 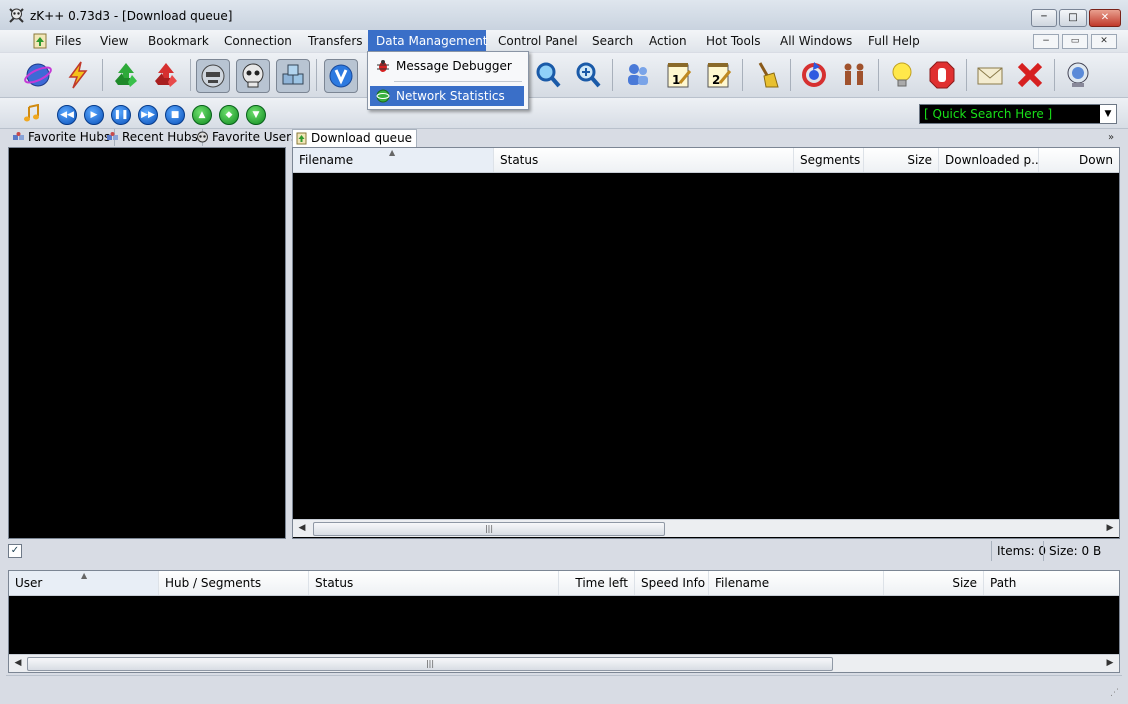 I want to click on music-note-icon, so click(x=32, y=114).